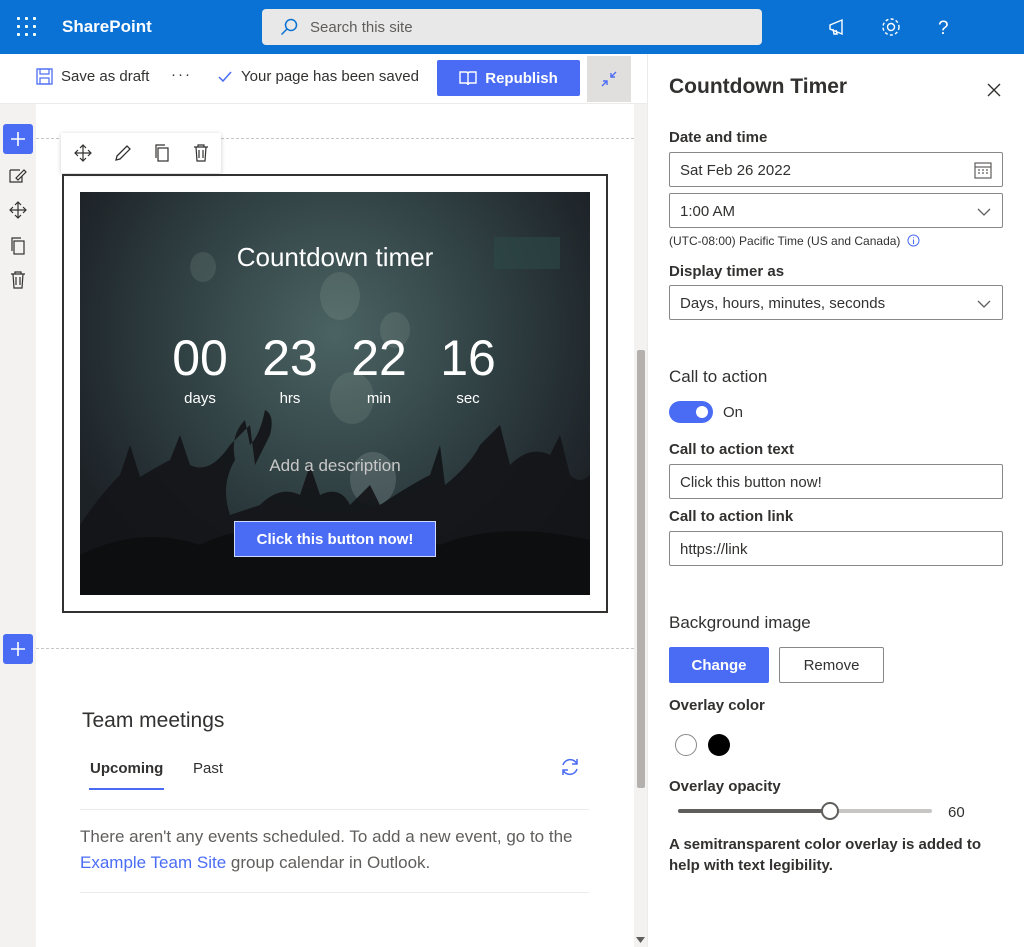  I want to click on refresh-icon, so click(570, 767).